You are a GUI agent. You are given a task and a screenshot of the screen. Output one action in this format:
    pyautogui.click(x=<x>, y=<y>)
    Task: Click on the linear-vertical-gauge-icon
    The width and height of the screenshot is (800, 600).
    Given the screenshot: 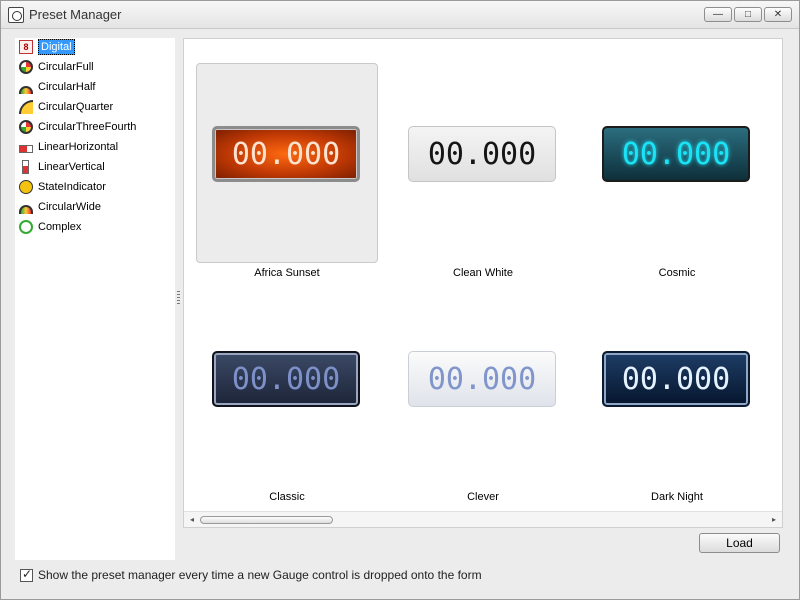 What is the action you would take?
    pyautogui.click(x=25, y=167)
    